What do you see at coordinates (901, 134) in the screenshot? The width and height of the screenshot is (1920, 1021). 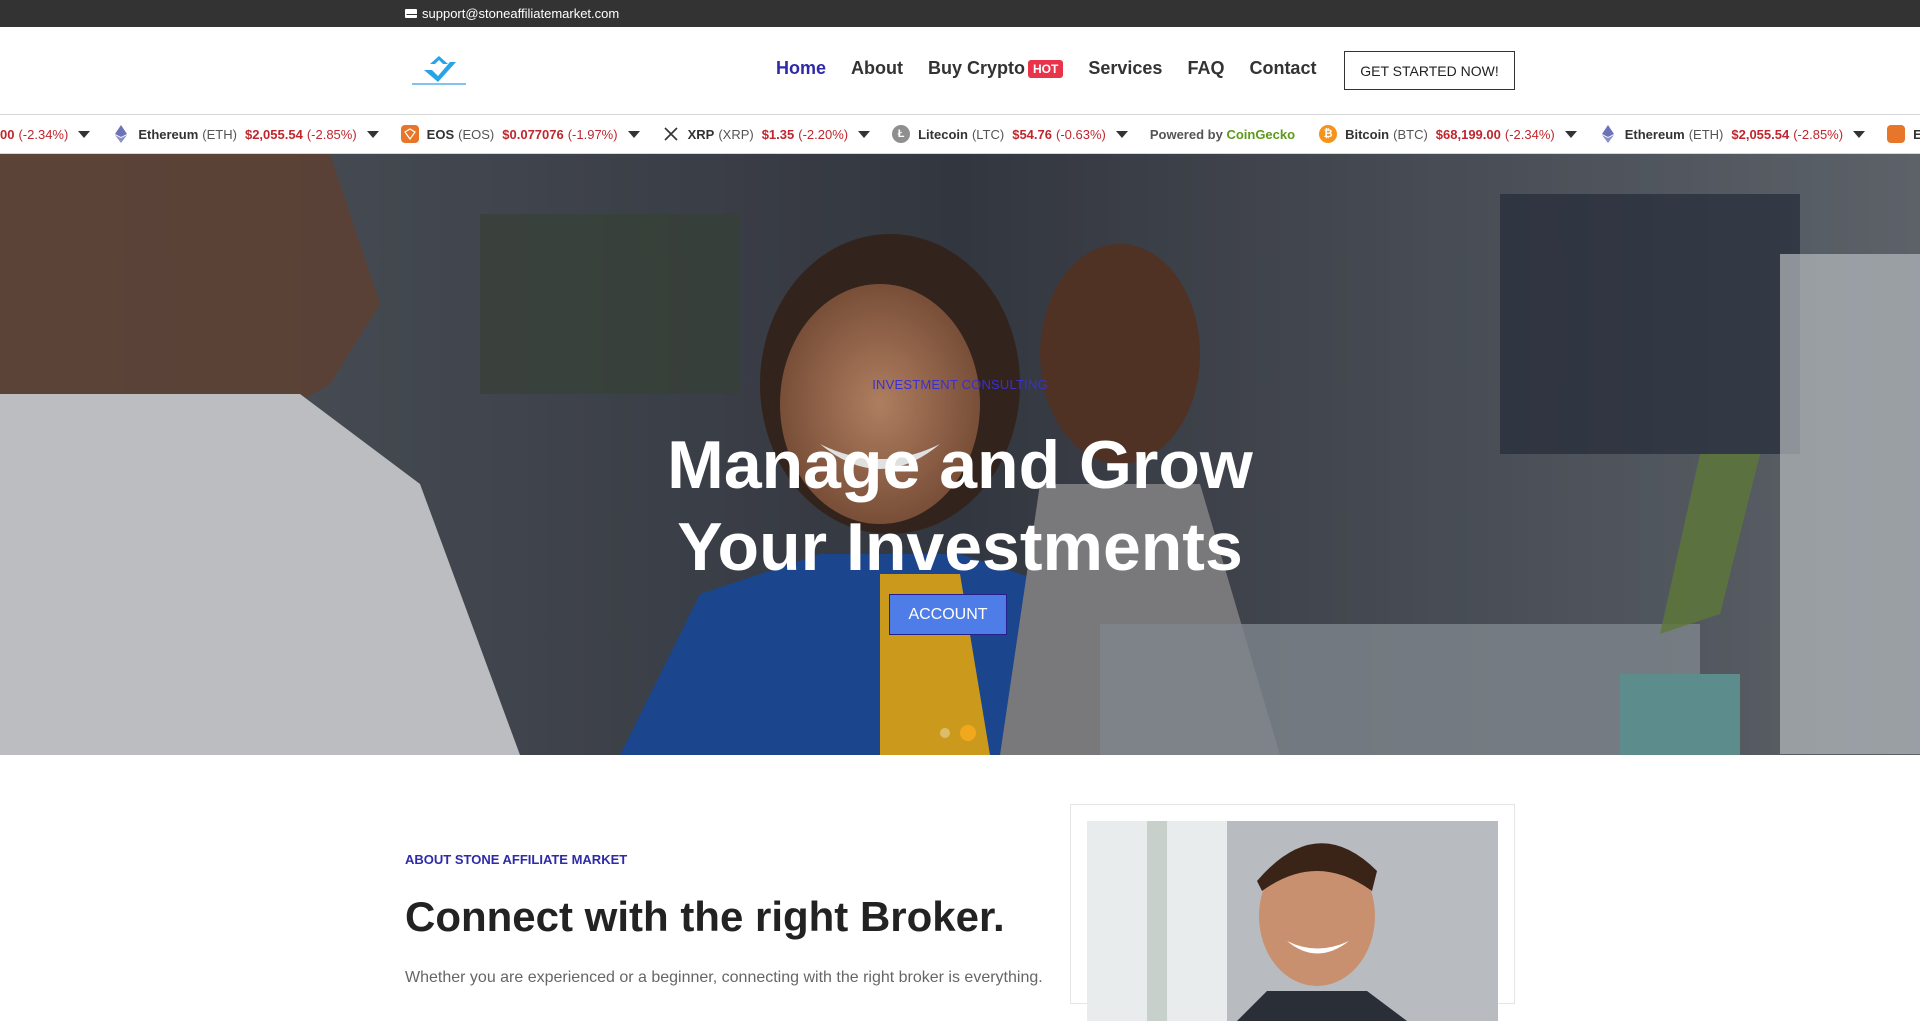 I see `litecoin-icon: Ł` at bounding box center [901, 134].